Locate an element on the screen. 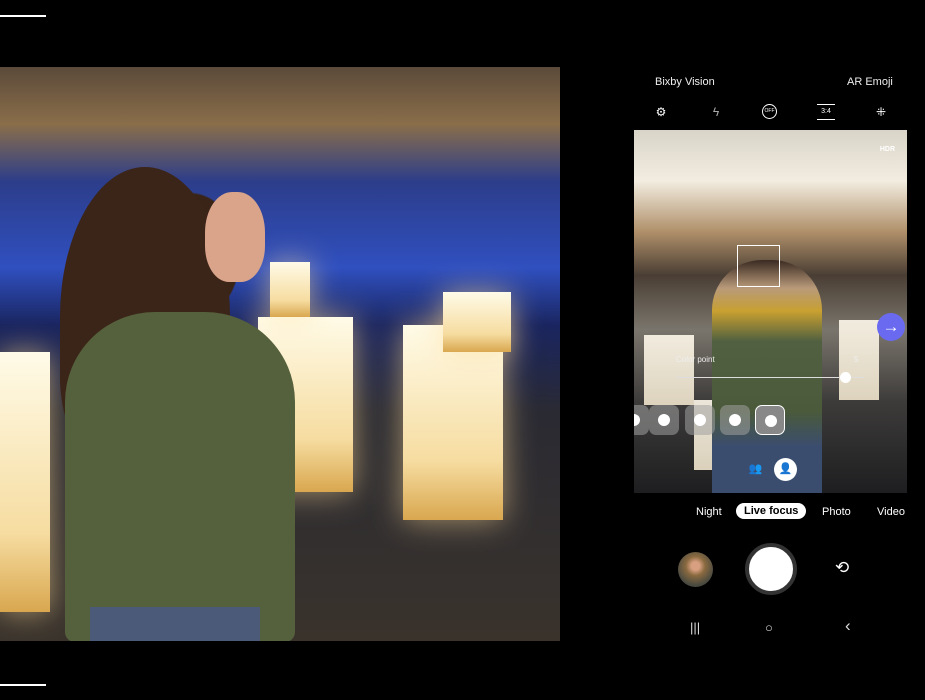 The width and height of the screenshot is (925, 700). effect-big-circle is located at coordinates (700, 420).